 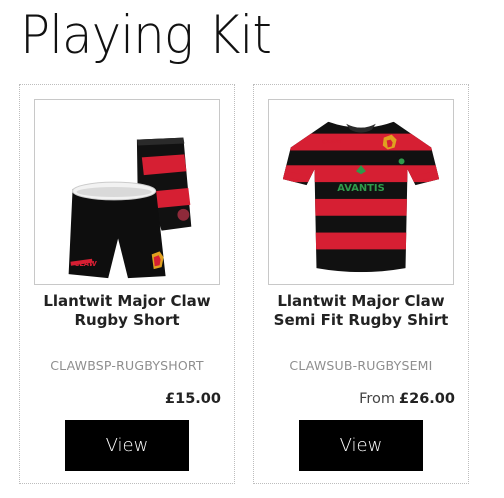 I want to click on price-amount: £15.00, so click(x=193, y=399).